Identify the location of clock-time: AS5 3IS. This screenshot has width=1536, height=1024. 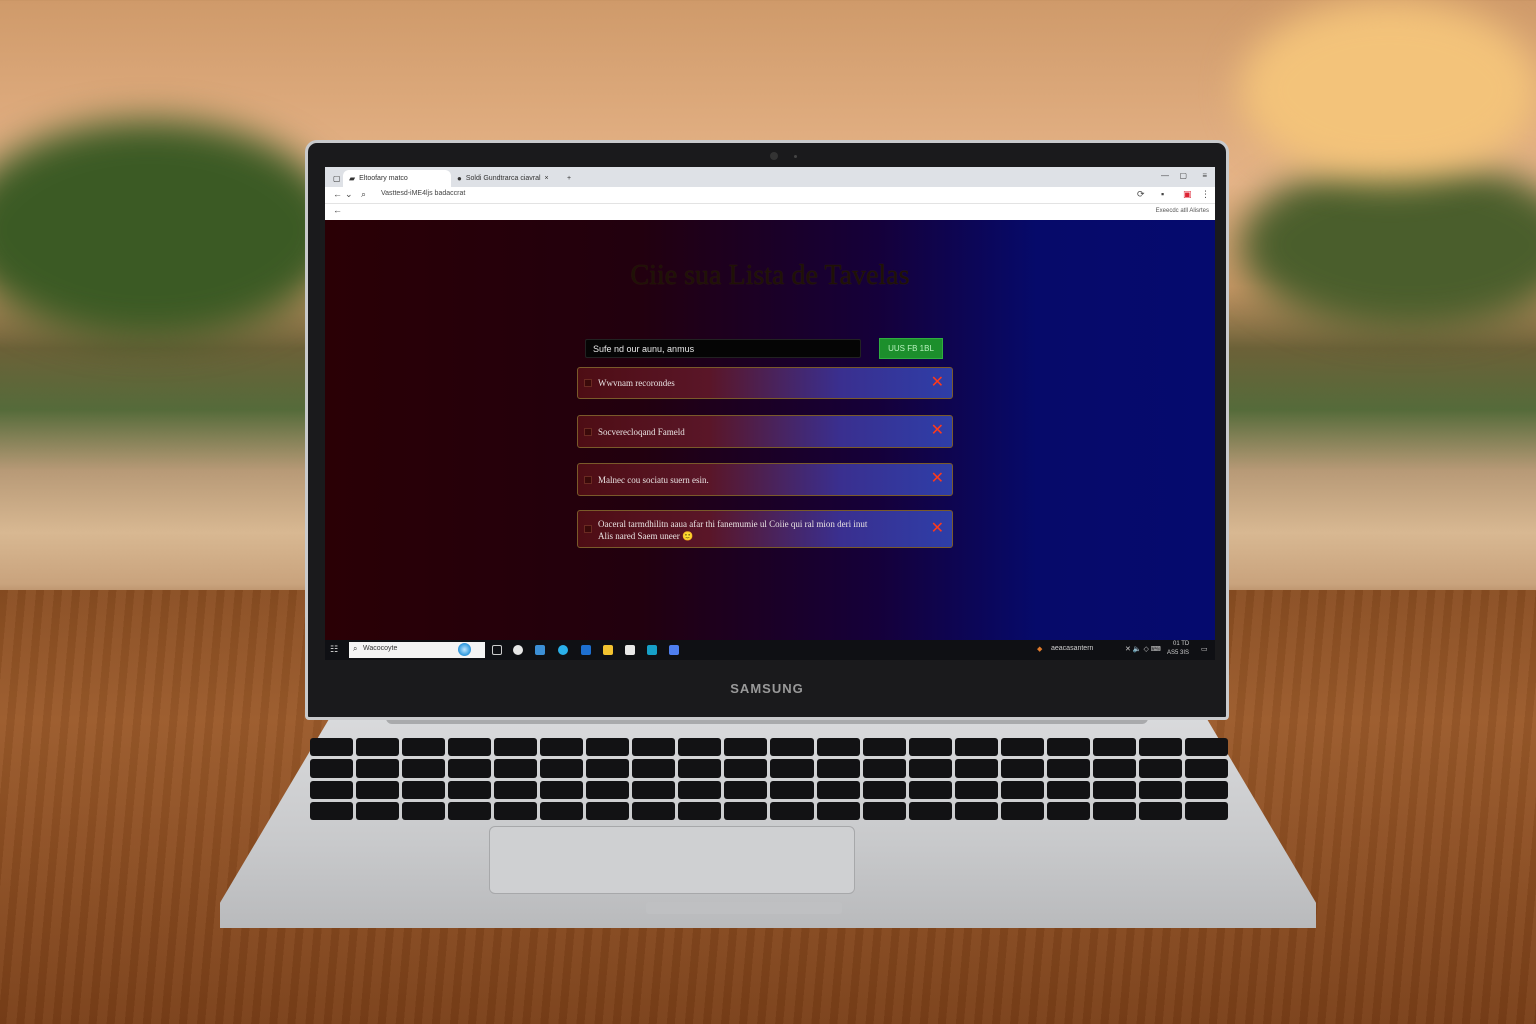
(1178, 653).